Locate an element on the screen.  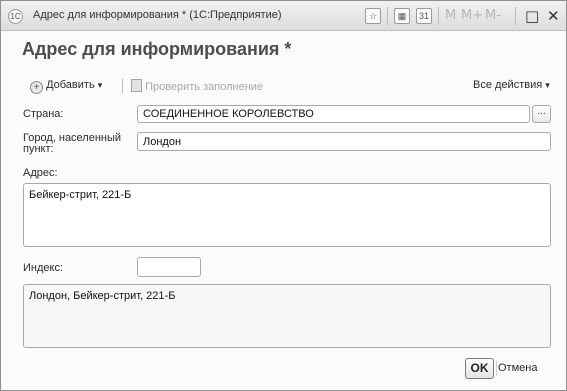
all-actions-label: Все действия is located at coordinates (508, 85).